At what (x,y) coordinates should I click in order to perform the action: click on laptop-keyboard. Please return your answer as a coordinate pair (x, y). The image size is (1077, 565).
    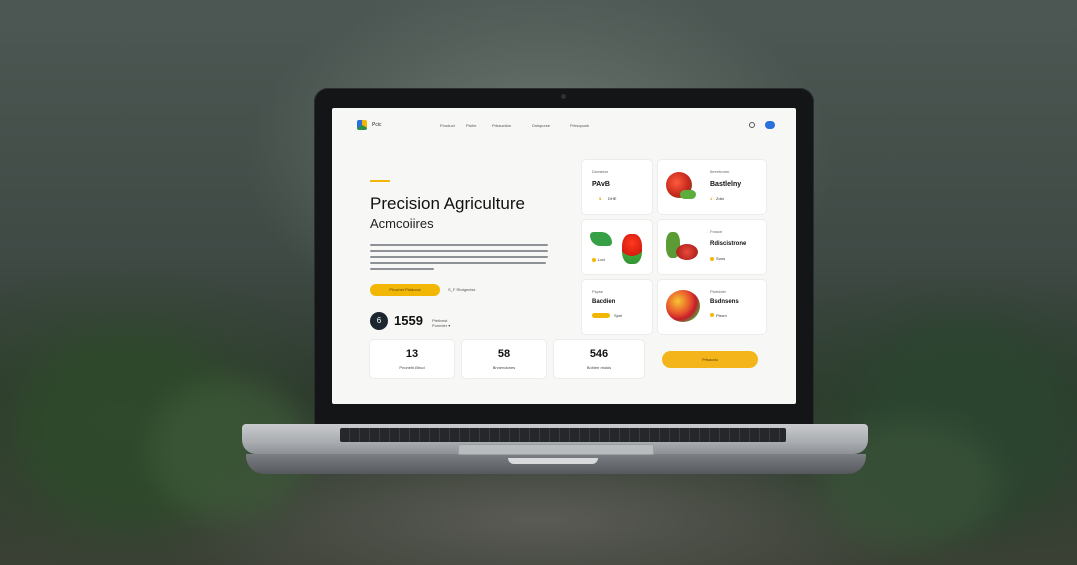
    Looking at the image, I should click on (563, 435).